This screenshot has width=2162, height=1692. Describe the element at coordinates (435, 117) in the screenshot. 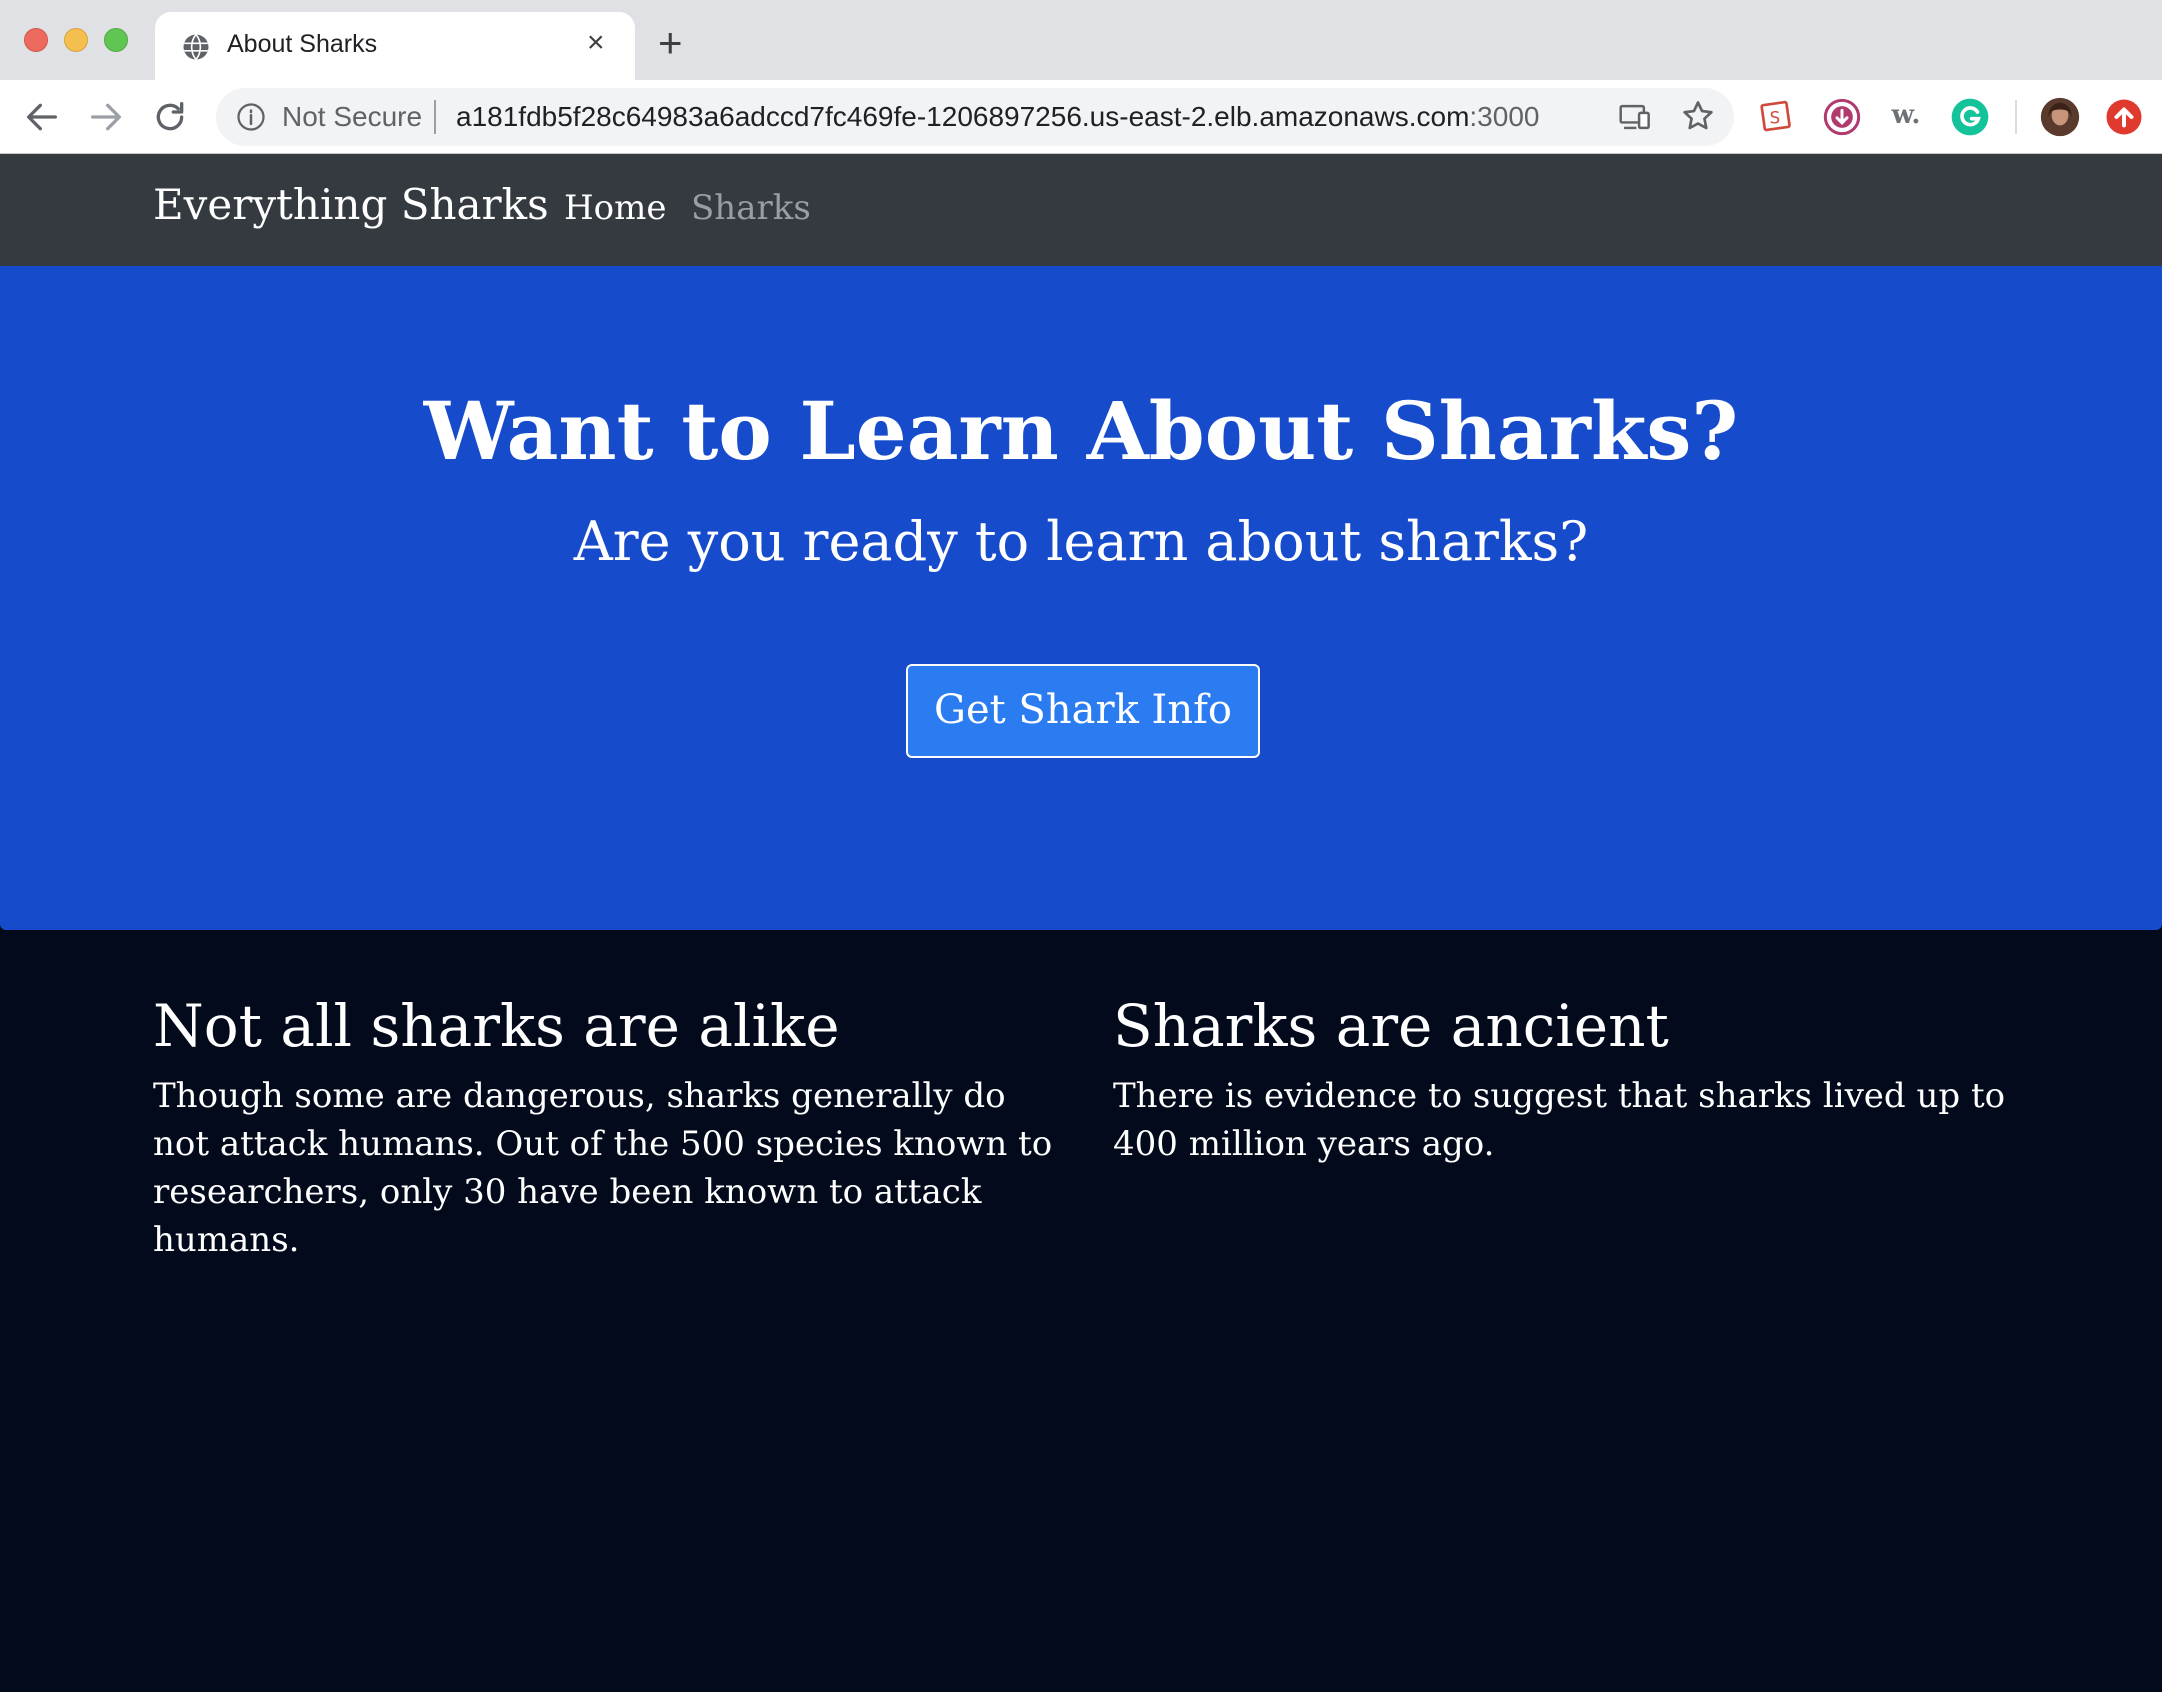

I see `address-separator` at that location.